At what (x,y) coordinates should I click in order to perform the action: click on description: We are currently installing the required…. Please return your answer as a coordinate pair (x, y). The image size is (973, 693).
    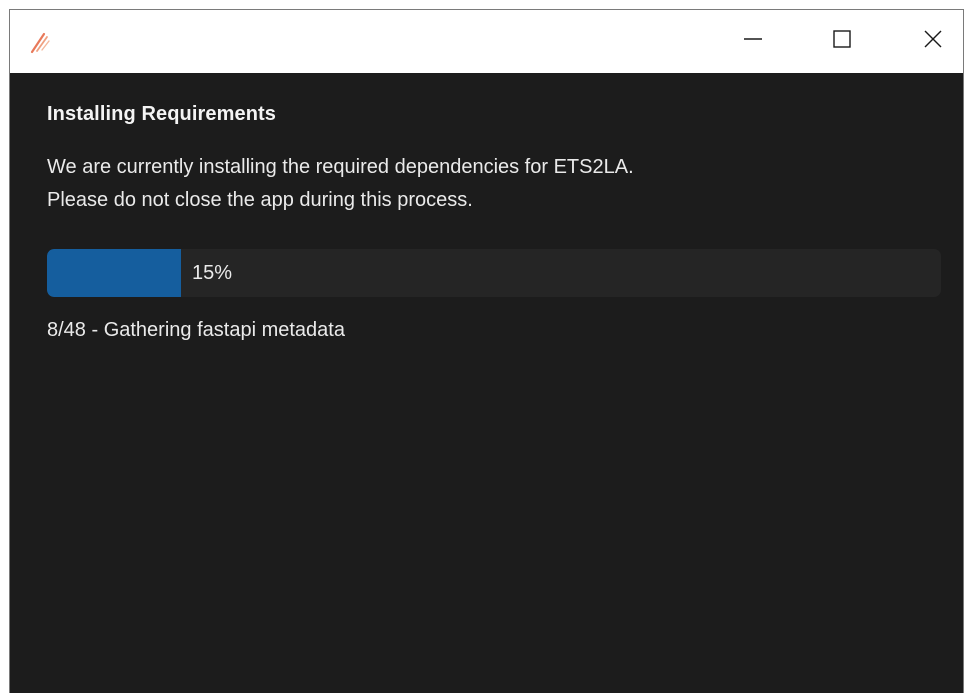
    Looking at the image, I should click on (487, 184).